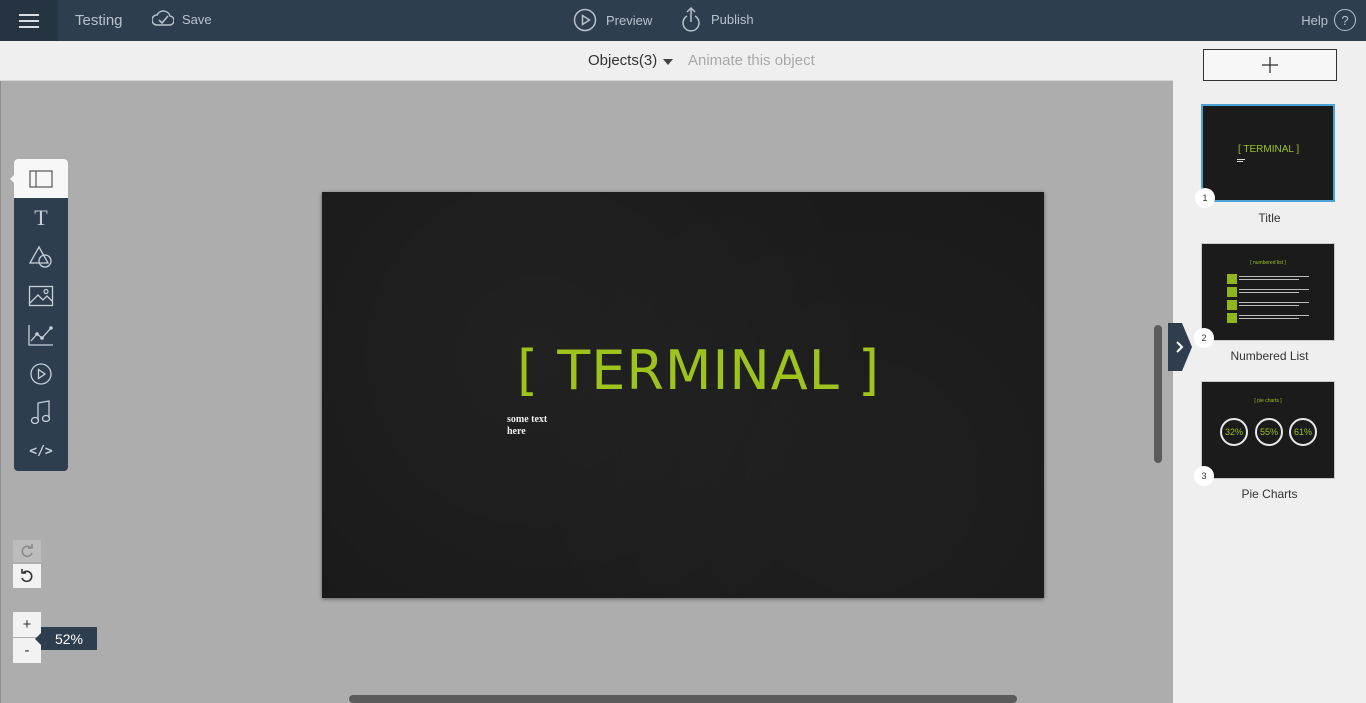 The height and width of the screenshot is (703, 1366). I want to click on slide-label-3: Pie Charts, so click(1269, 494).